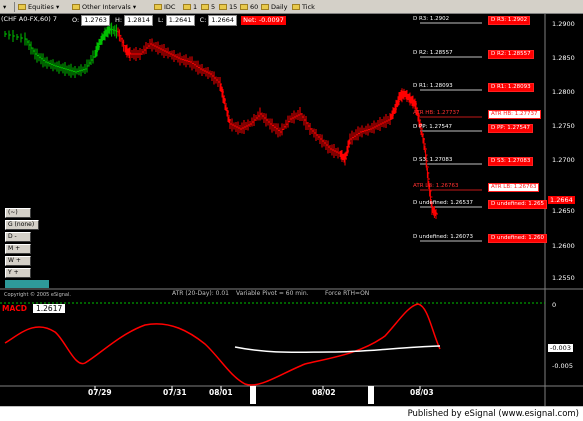 This screenshot has width=583, height=421. I want to click on price-axis-label: 1.2650, so click(563, 211).